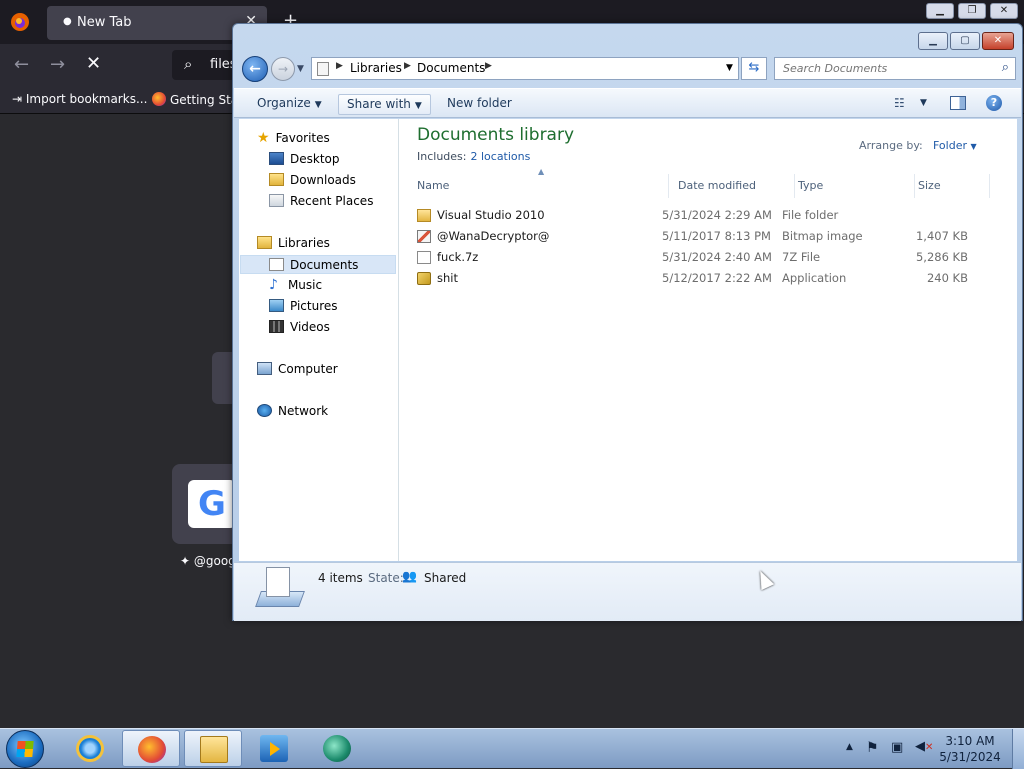 The width and height of the screenshot is (1024, 769). What do you see at coordinates (1004, 11) in the screenshot?
I see `firefox-close-button: ✕` at bounding box center [1004, 11].